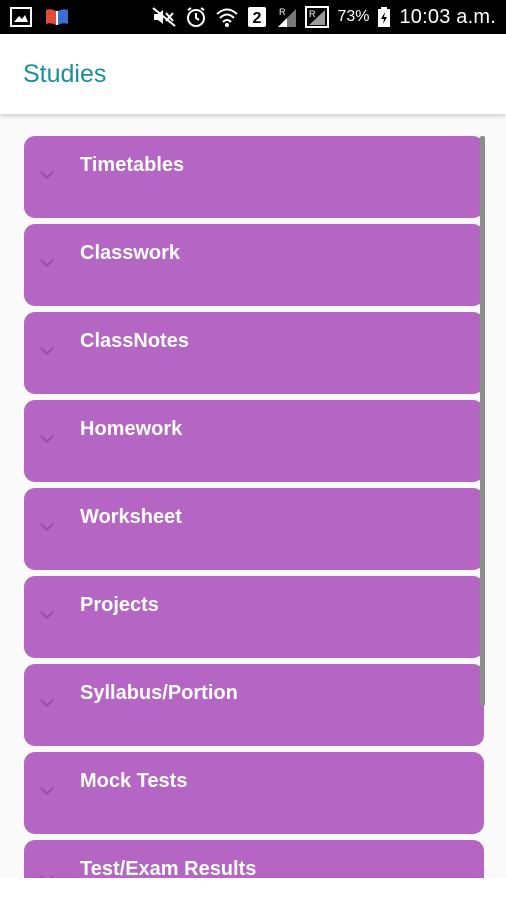 Image resolution: width=506 pixels, height=900 pixels. Describe the element at coordinates (254, 177) in the screenshot. I see `list-item-timetables: Timetables` at that location.